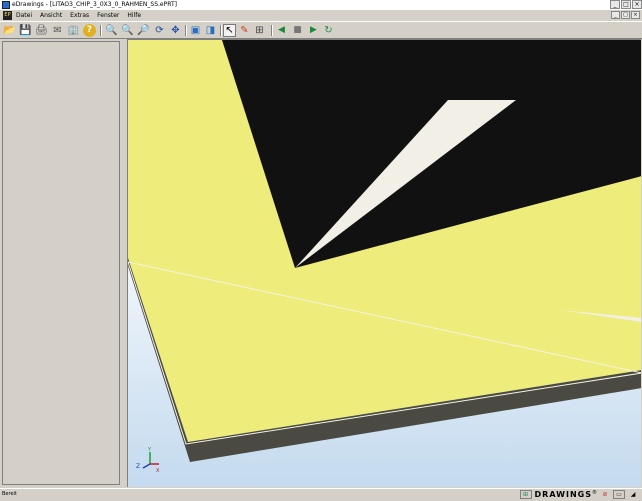 This screenshot has height=501, width=642. Describe the element at coordinates (51, 16) in the screenshot. I see `menu-ansicht: Ansicht` at that location.